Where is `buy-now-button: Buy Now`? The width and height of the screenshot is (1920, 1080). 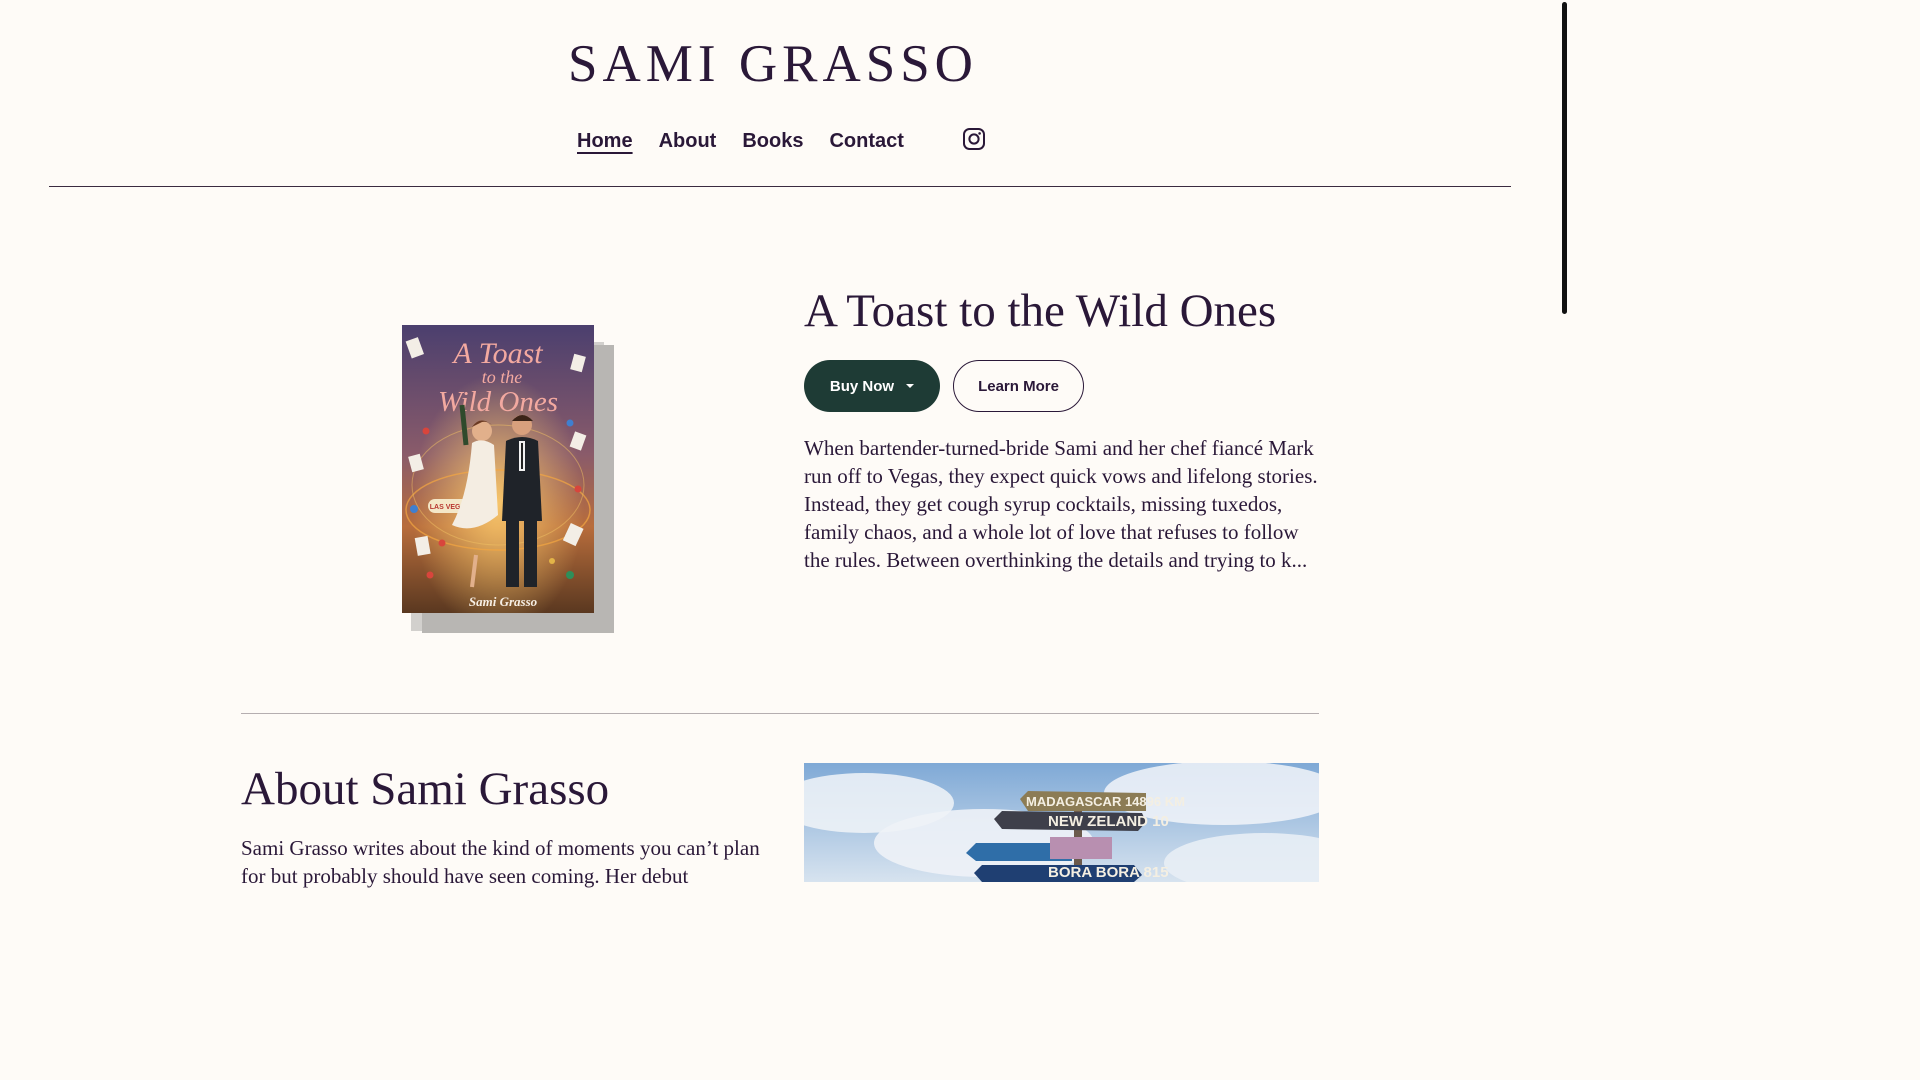
buy-now-button: Buy Now is located at coordinates (872, 386).